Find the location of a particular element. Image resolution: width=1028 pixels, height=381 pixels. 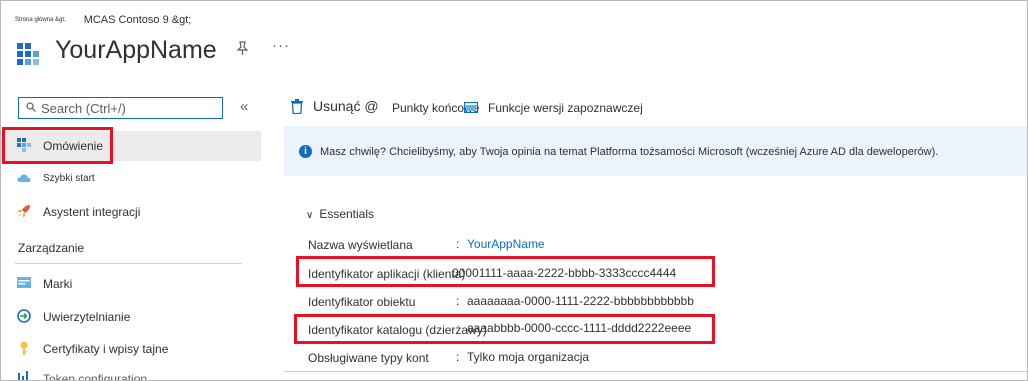

sidebar-item-branding: Marki is located at coordinates (131, 284).